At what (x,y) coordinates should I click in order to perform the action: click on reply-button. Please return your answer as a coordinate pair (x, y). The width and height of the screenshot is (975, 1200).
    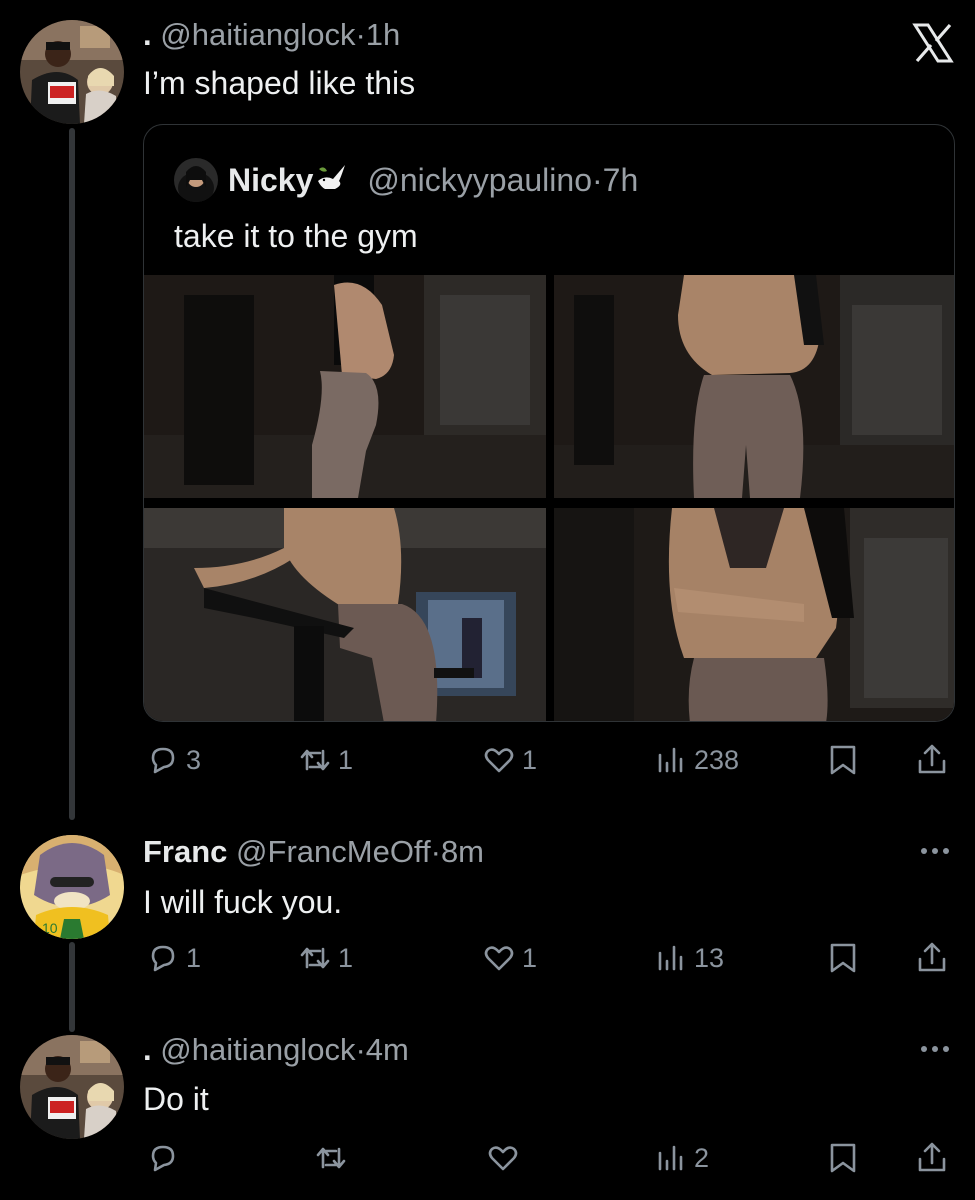
    Looking at the image, I should click on (166, 1158).